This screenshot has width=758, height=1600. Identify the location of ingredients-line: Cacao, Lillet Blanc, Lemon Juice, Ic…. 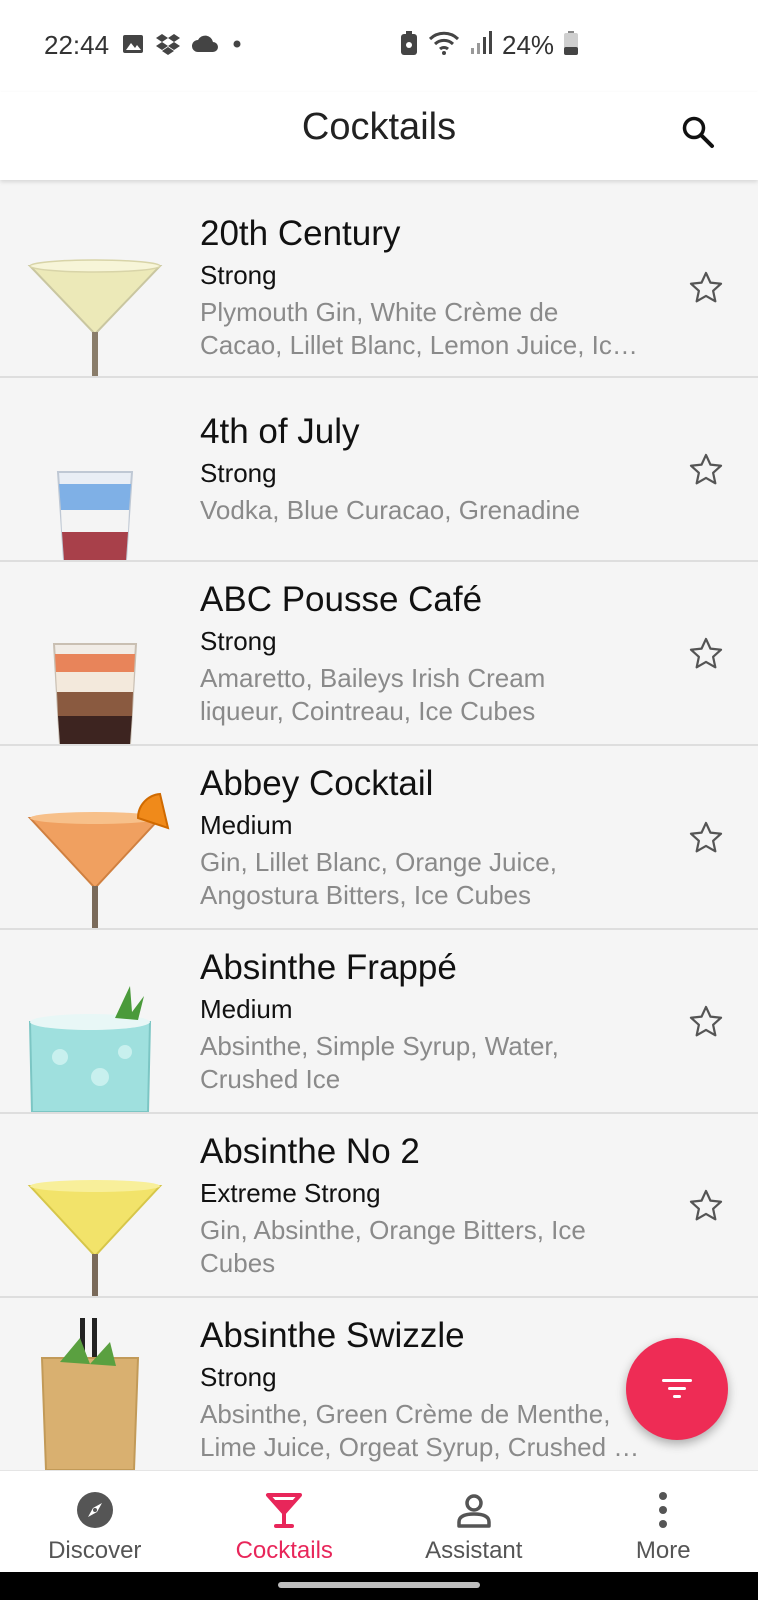
(419, 345).